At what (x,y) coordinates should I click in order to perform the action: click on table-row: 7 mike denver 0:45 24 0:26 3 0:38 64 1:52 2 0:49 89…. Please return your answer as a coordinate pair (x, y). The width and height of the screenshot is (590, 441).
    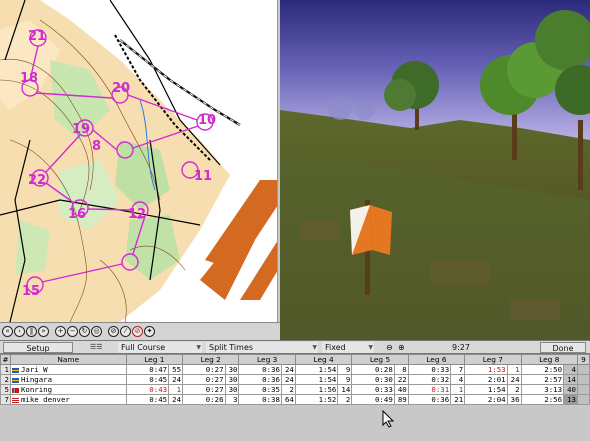
    Looking at the image, I should click on (295, 399).